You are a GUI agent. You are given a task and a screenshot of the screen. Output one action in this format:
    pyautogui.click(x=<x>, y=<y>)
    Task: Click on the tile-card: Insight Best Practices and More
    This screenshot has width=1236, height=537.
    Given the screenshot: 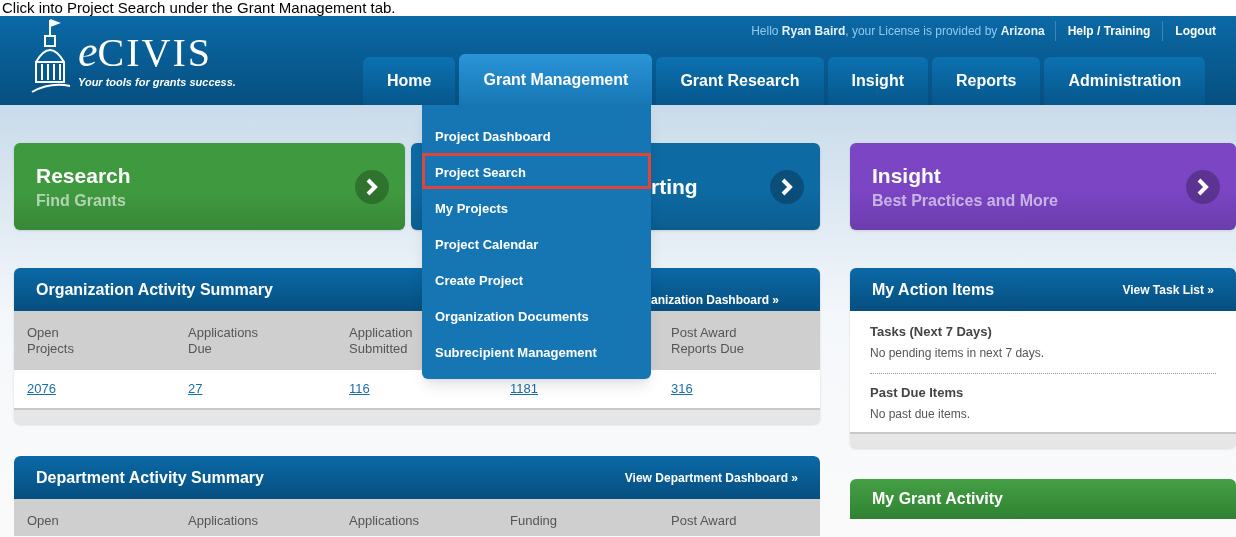 What is the action you would take?
    pyautogui.click(x=1043, y=186)
    